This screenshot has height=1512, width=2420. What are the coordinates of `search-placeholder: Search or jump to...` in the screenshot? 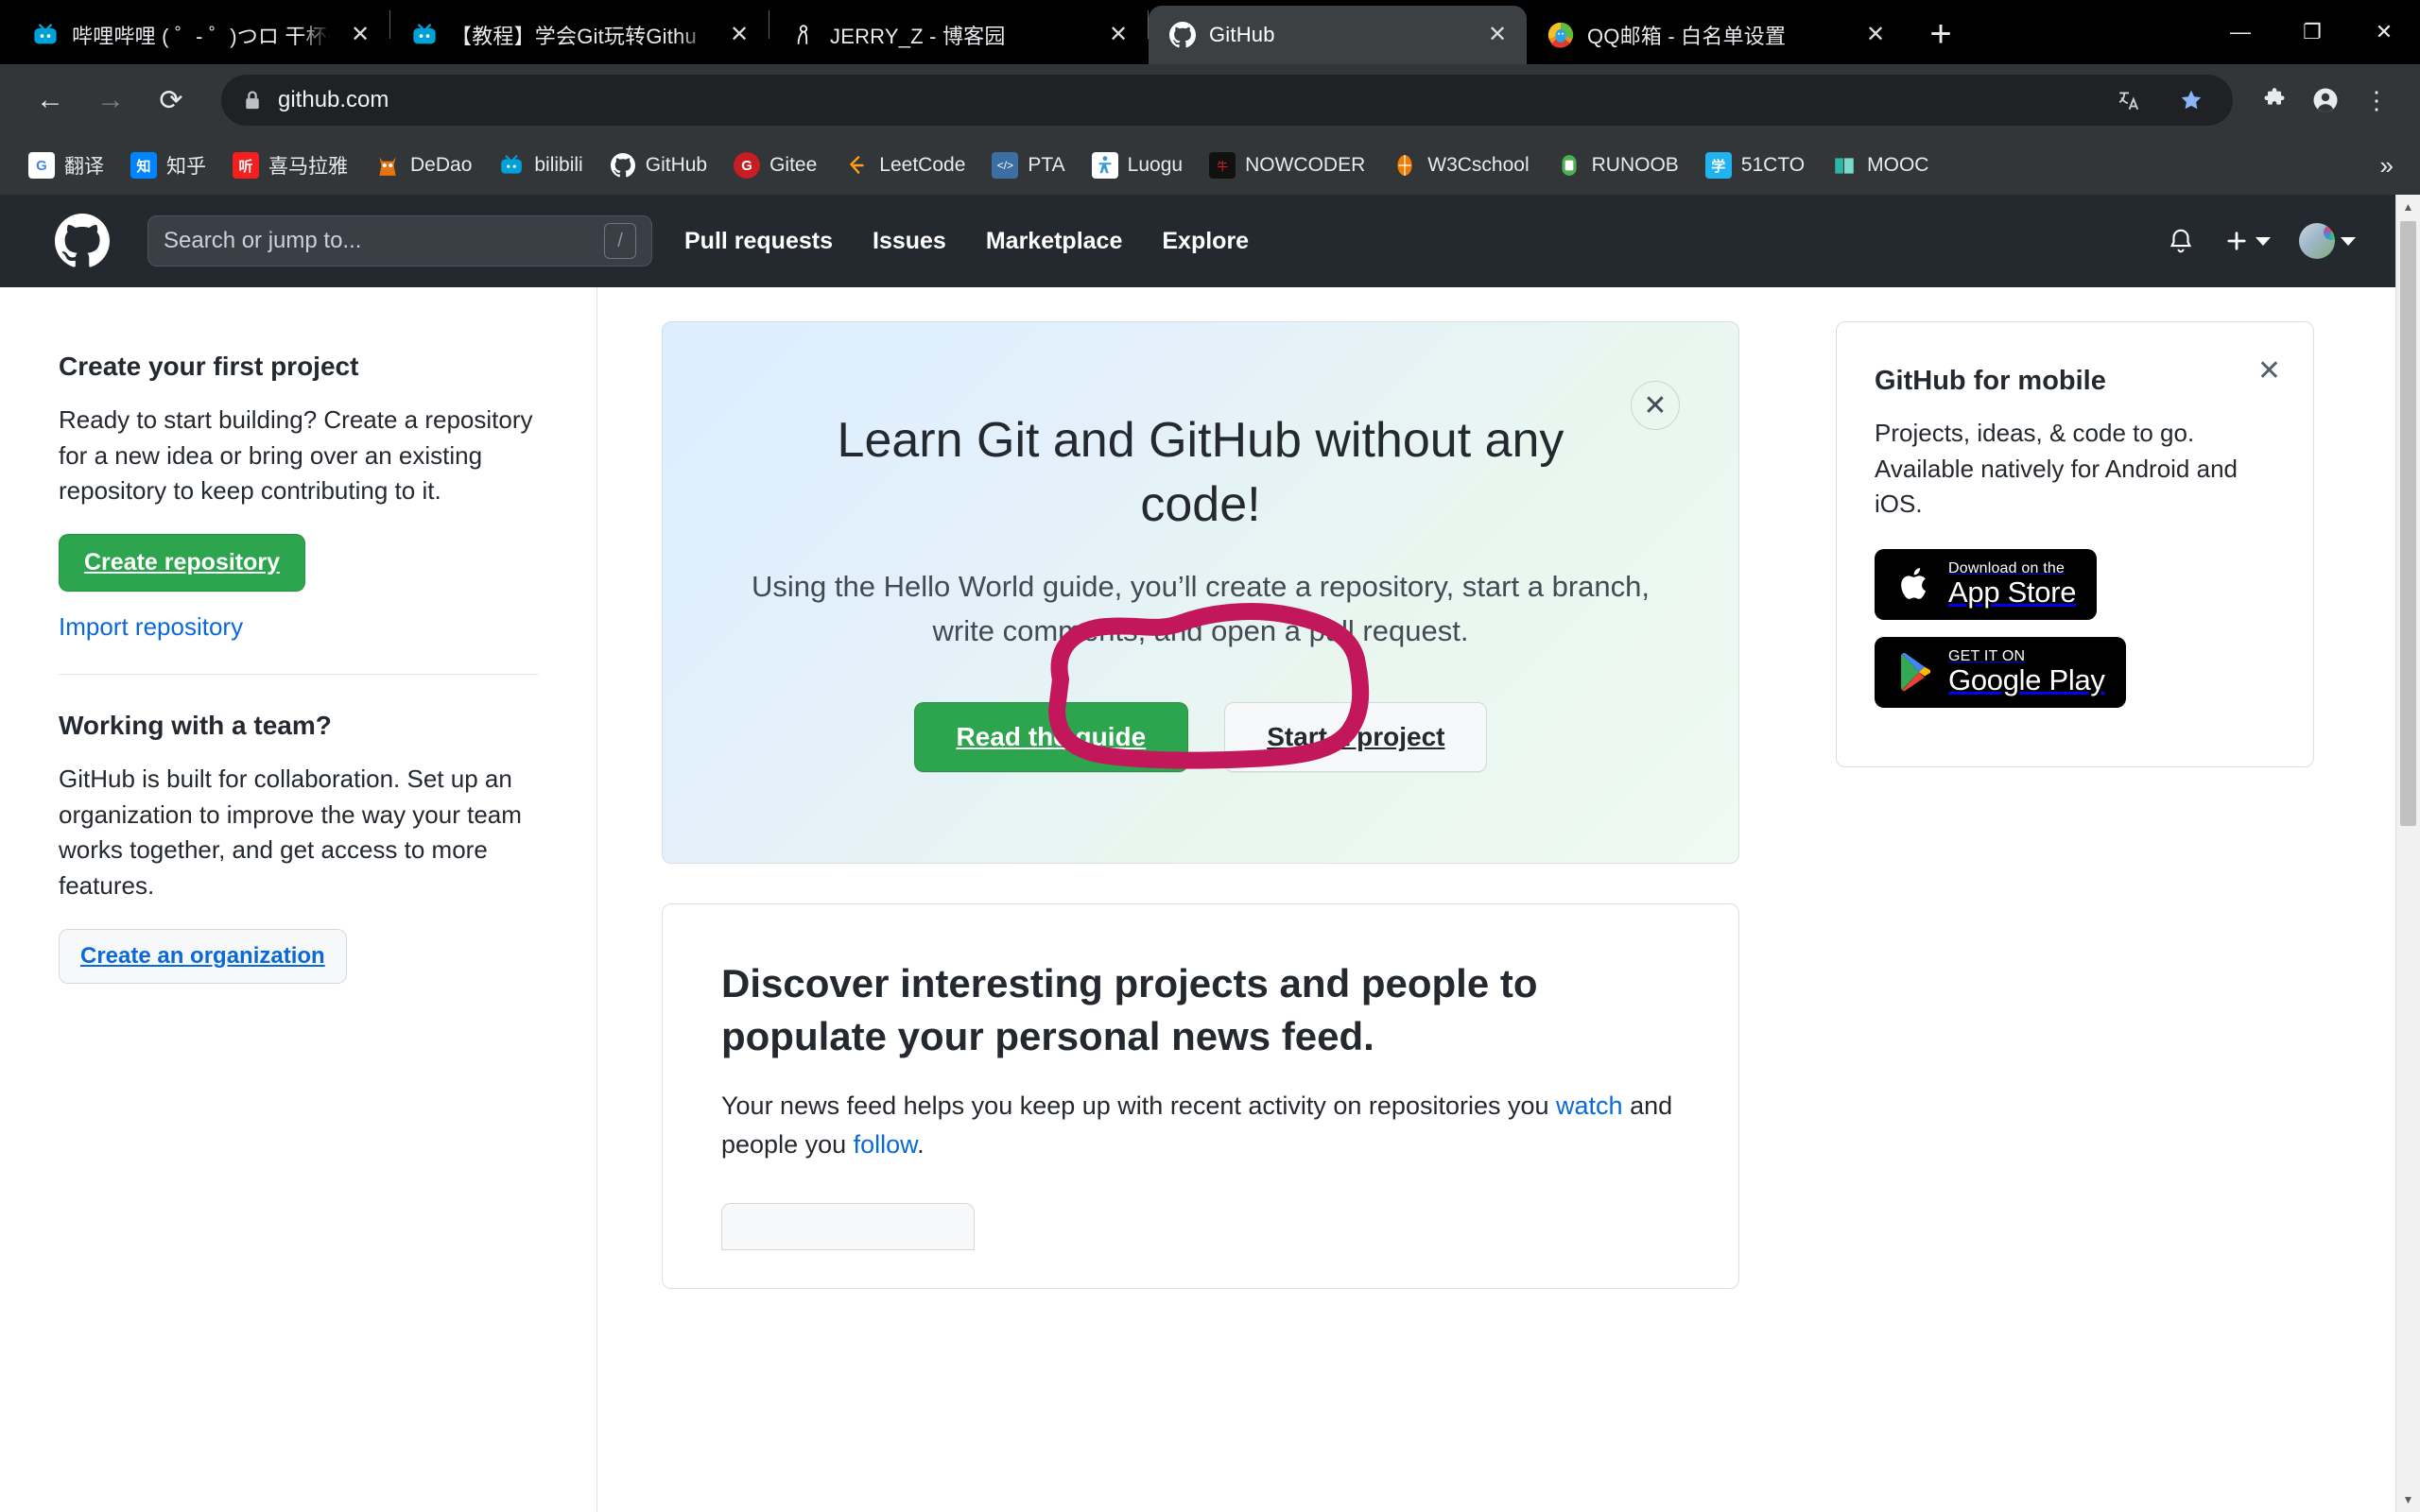 It's located at (263, 240).